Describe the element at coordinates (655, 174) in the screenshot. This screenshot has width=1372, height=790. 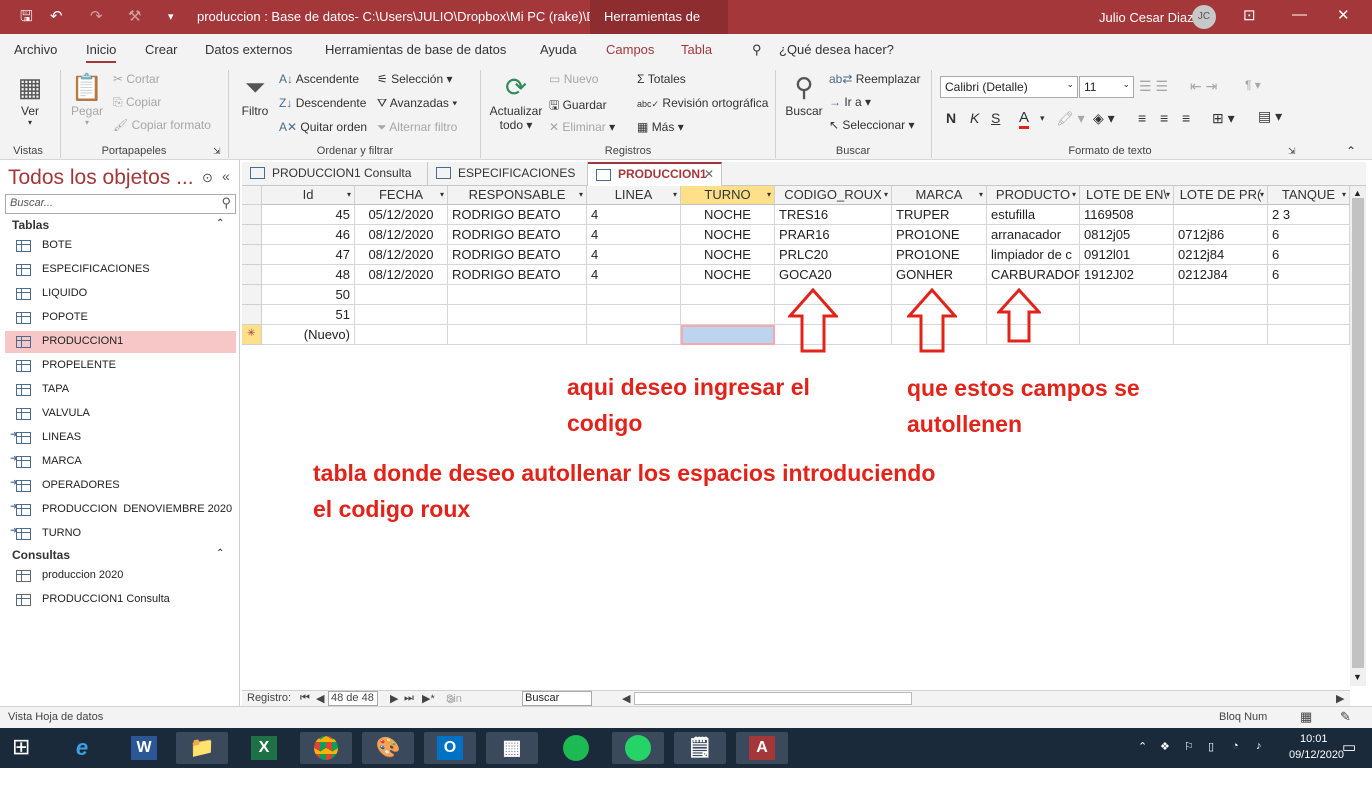
I see `tab-produccion1: PRODUCCION1 ✕` at that location.